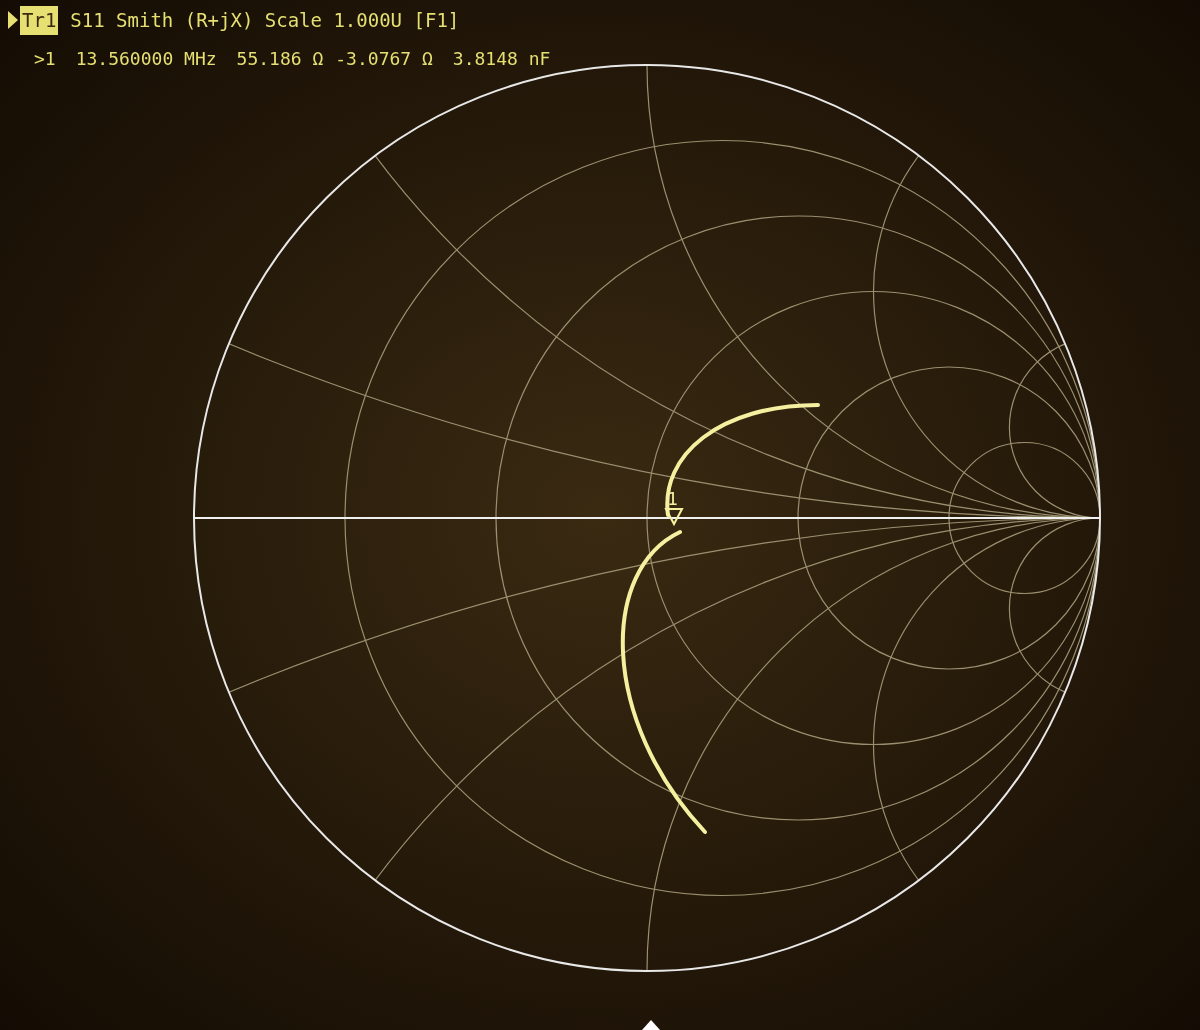  I want to click on marker-frequency: 13.560000 MHz, so click(146, 58).